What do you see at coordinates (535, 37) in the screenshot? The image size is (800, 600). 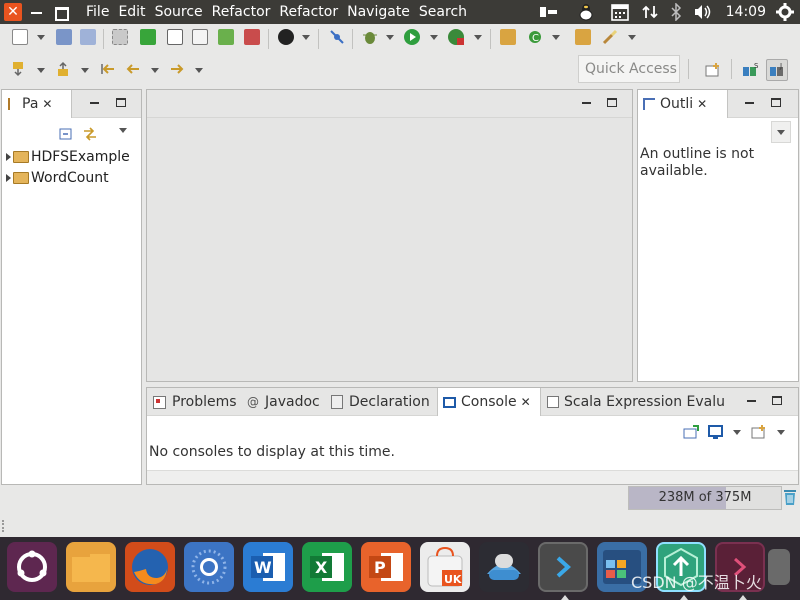 I see `new-class-icon: C` at bounding box center [535, 37].